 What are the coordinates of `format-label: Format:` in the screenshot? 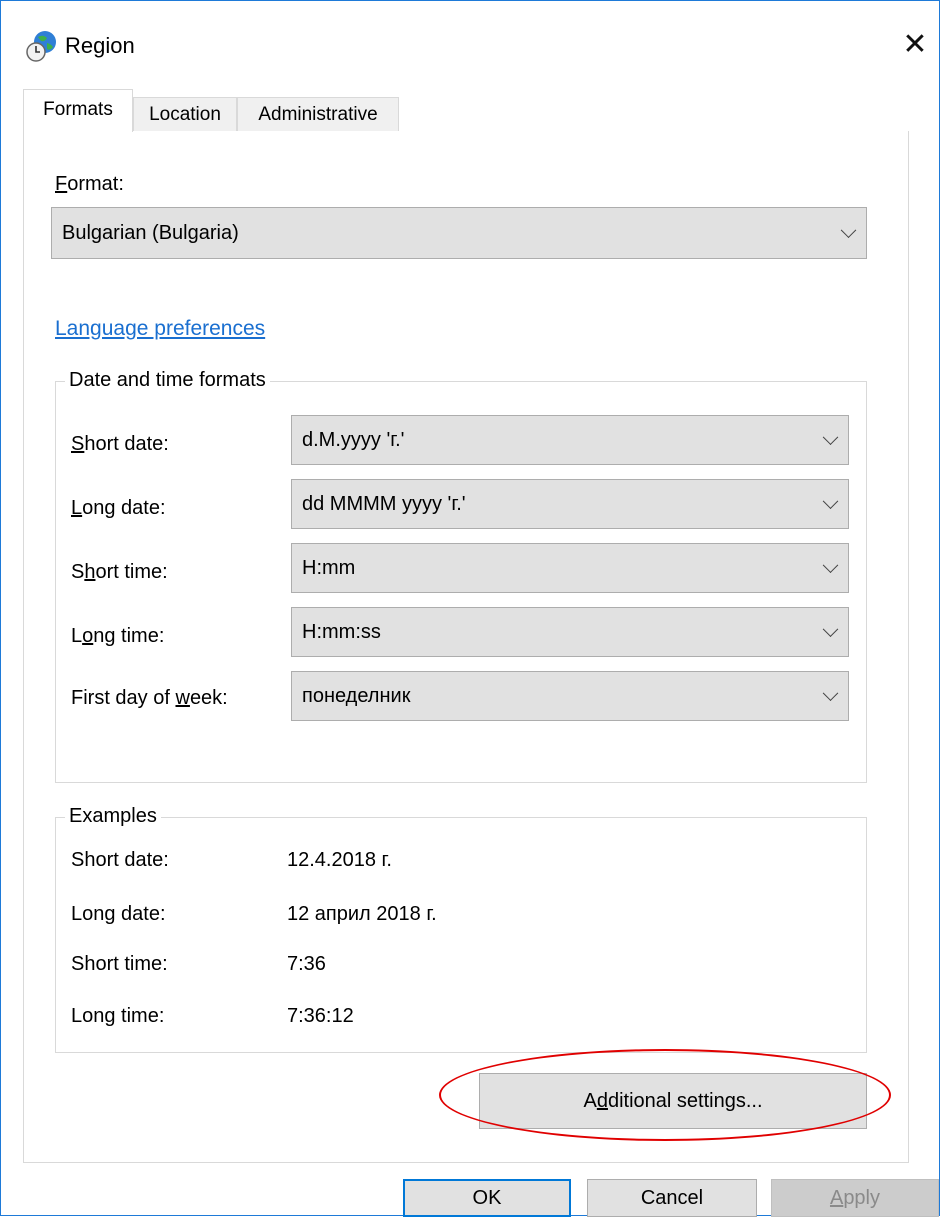 It's located at (89, 184).